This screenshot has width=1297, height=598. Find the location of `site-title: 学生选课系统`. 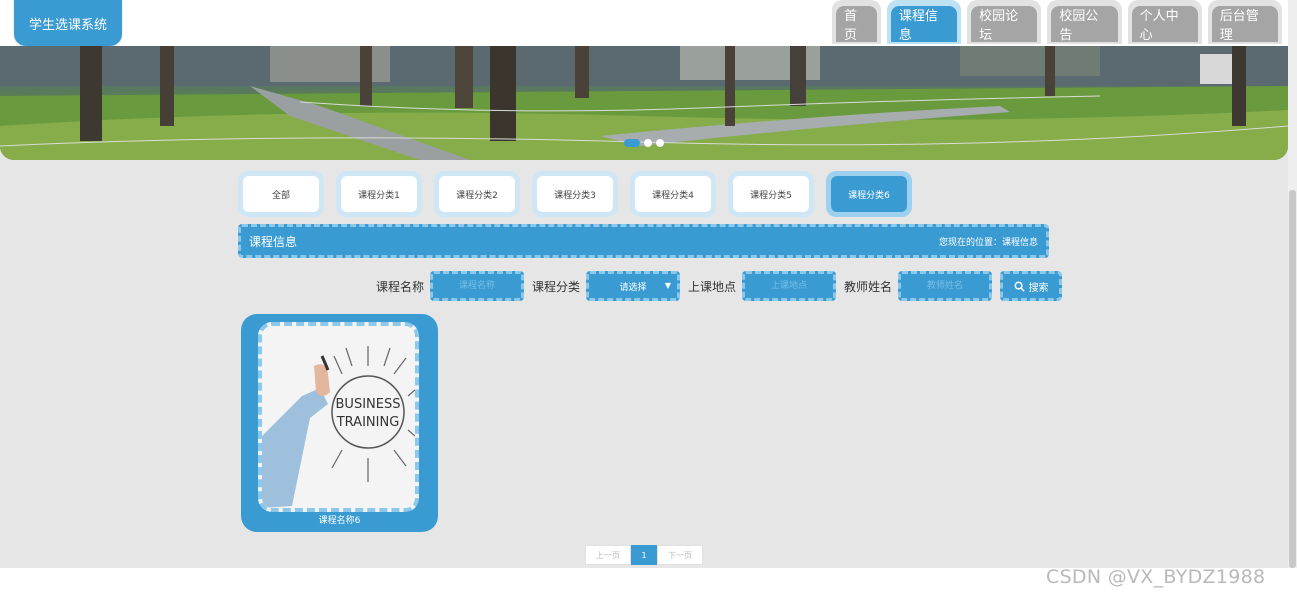

site-title: 学生选课系统 is located at coordinates (67, 25).